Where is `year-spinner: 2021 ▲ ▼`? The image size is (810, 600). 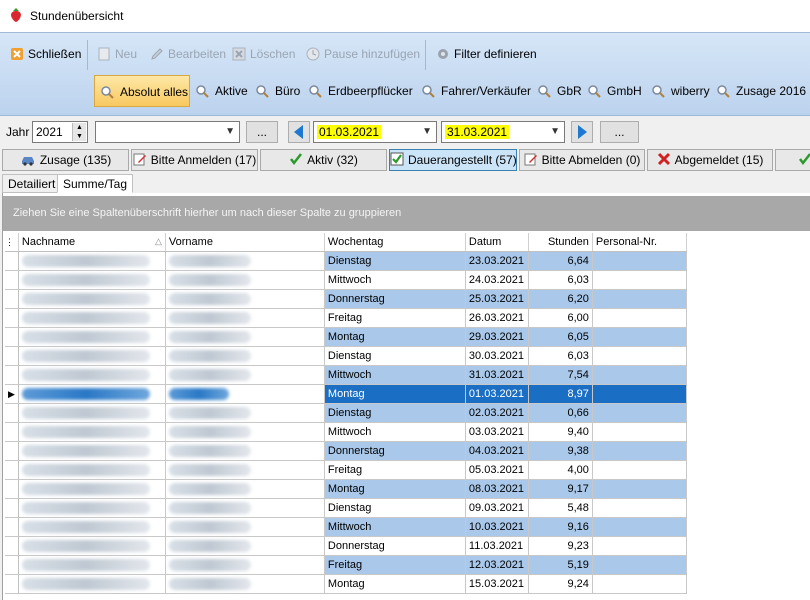 year-spinner: 2021 ▲ ▼ is located at coordinates (60, 132).